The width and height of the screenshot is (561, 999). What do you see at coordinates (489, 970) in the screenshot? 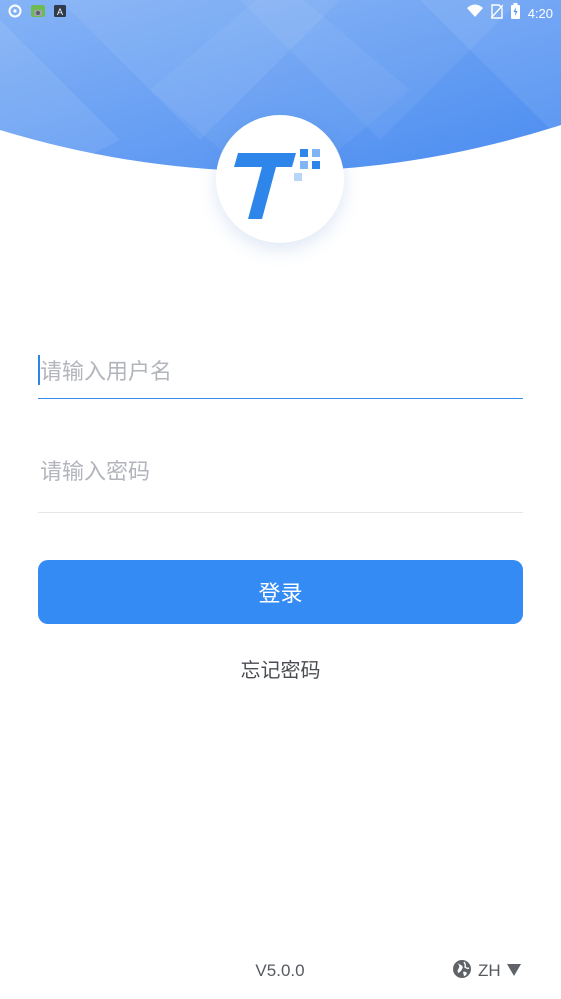
I see `language-label: ZH` at bounding box center [489, 970].